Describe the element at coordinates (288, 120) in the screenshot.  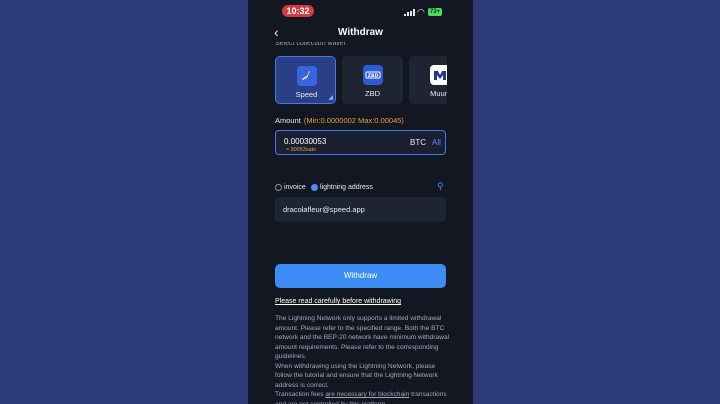
I see `amount-label: Amount` at that location.